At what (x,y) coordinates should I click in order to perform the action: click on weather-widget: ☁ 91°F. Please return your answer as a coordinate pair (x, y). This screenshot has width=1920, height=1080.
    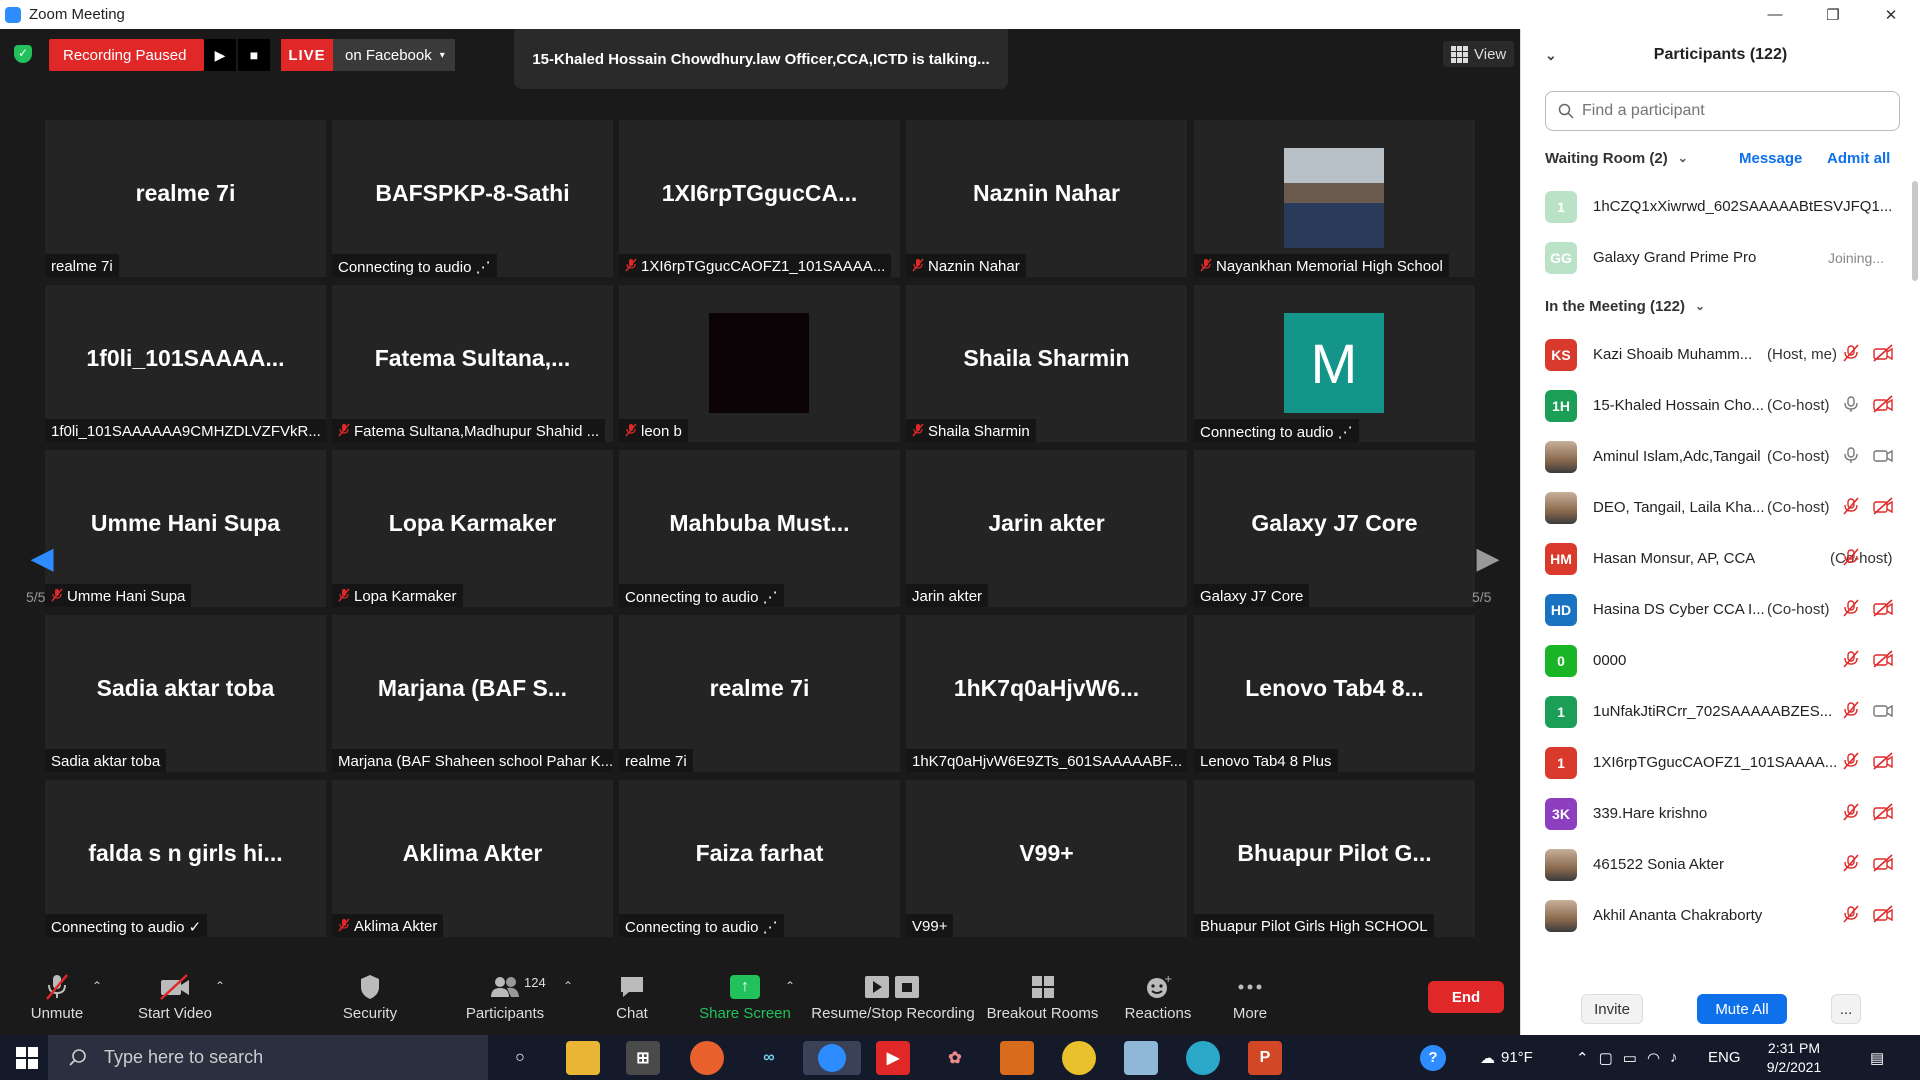
    Looking at the image, I should click on (1506, 1057).